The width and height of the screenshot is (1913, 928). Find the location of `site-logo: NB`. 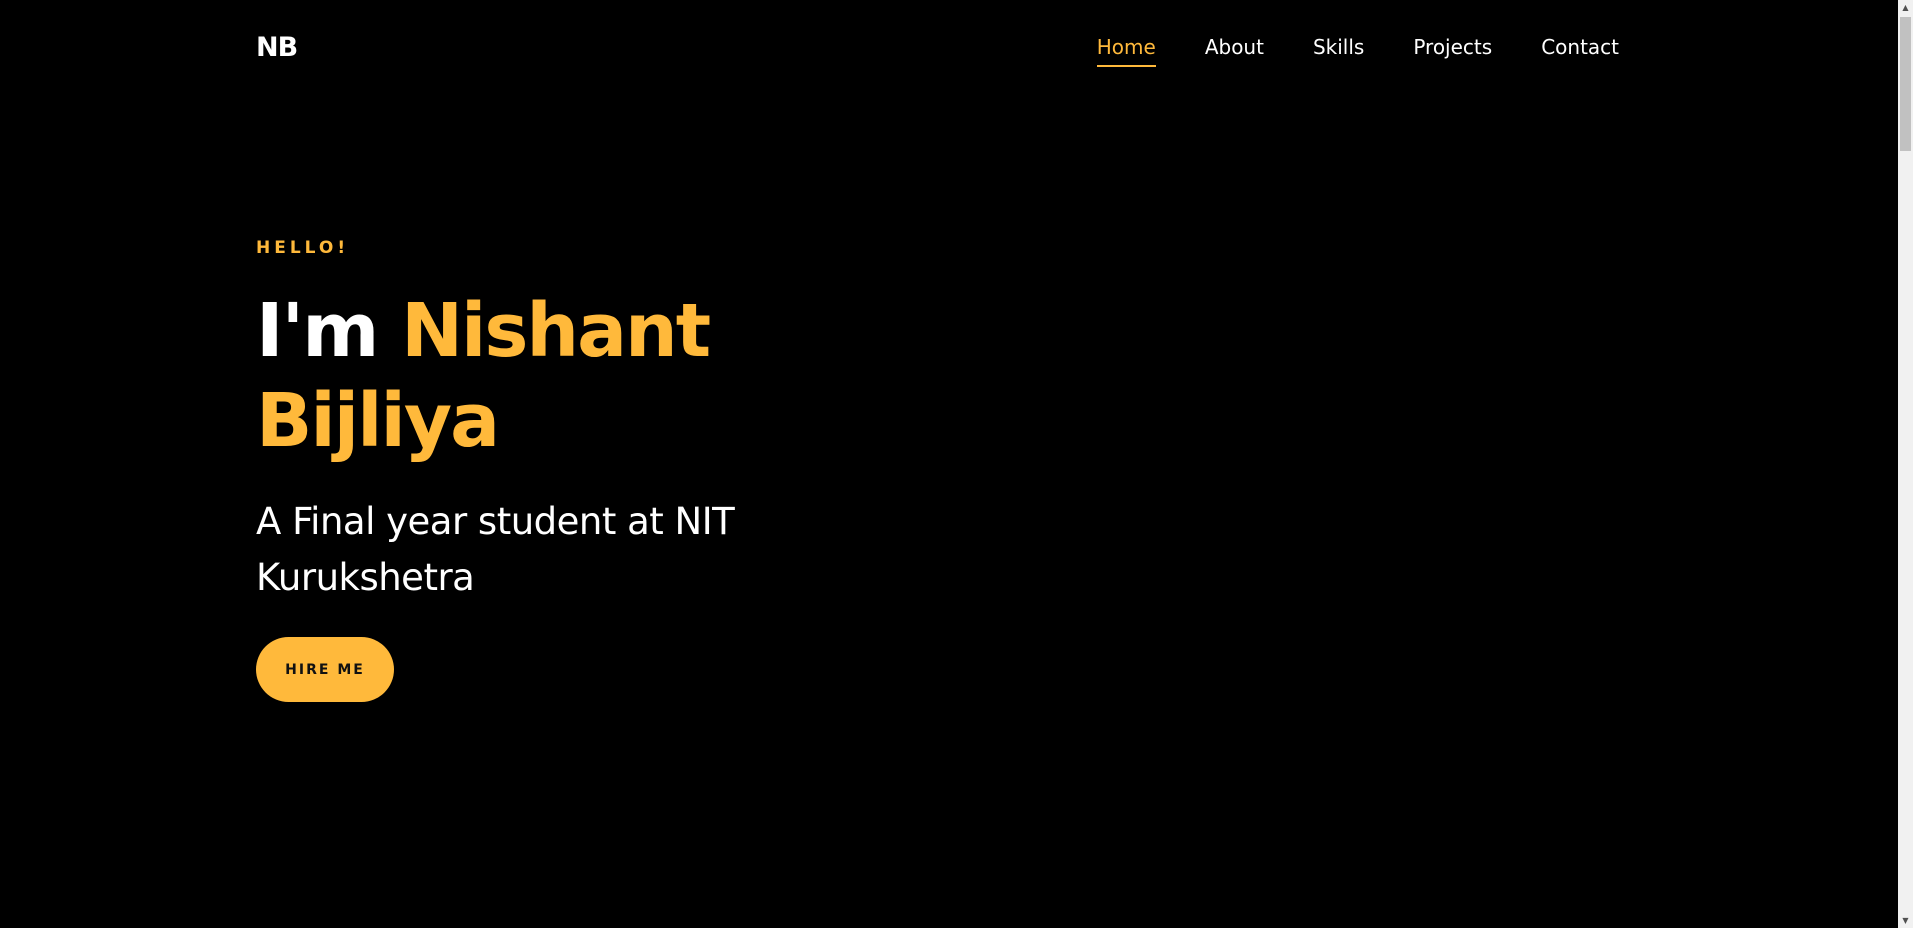

site-logo: NB is located at coordinates (277, 48).